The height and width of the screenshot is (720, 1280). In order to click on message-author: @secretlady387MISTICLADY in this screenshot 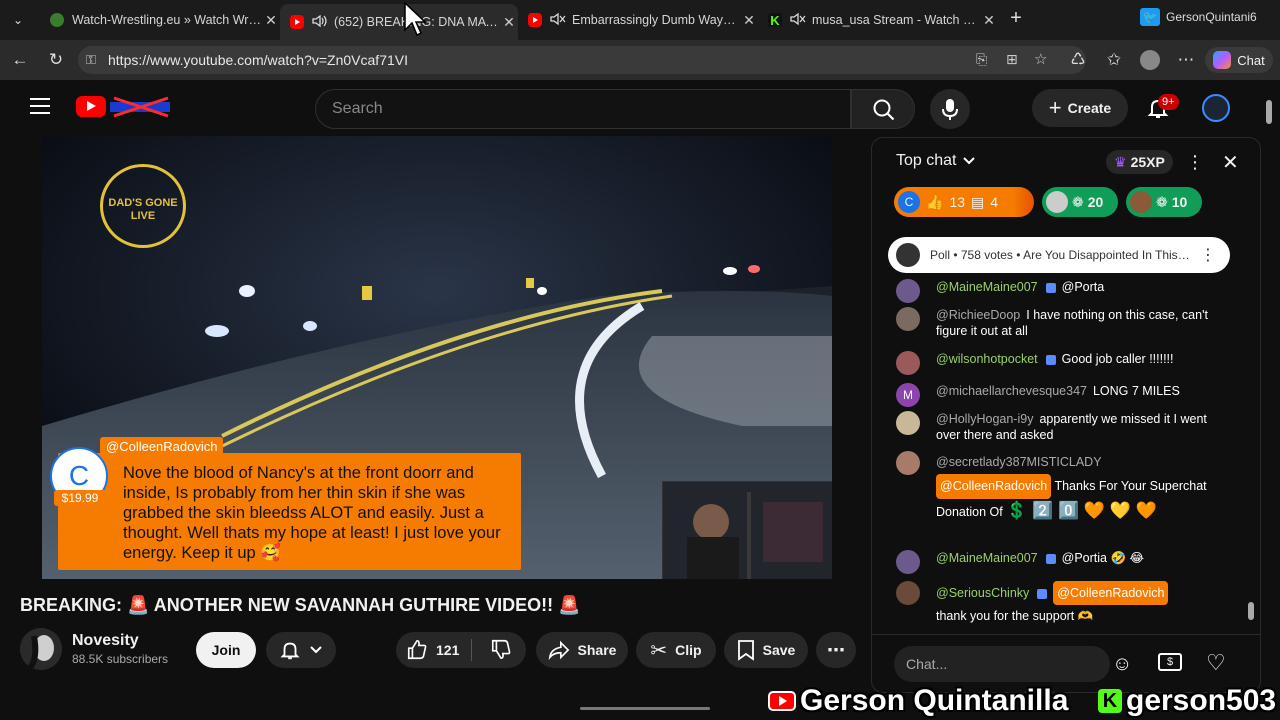, I will do `click(1019, 462)`.